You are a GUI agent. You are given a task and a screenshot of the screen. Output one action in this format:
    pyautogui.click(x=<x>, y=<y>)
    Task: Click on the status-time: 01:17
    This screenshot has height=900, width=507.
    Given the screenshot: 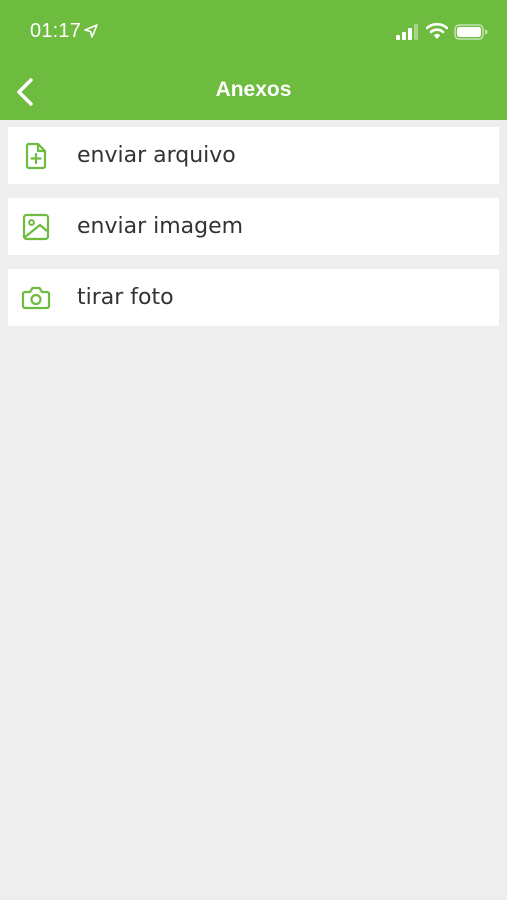 What is the action you would take?
    pyautogui.click(x=56, y=31)
    